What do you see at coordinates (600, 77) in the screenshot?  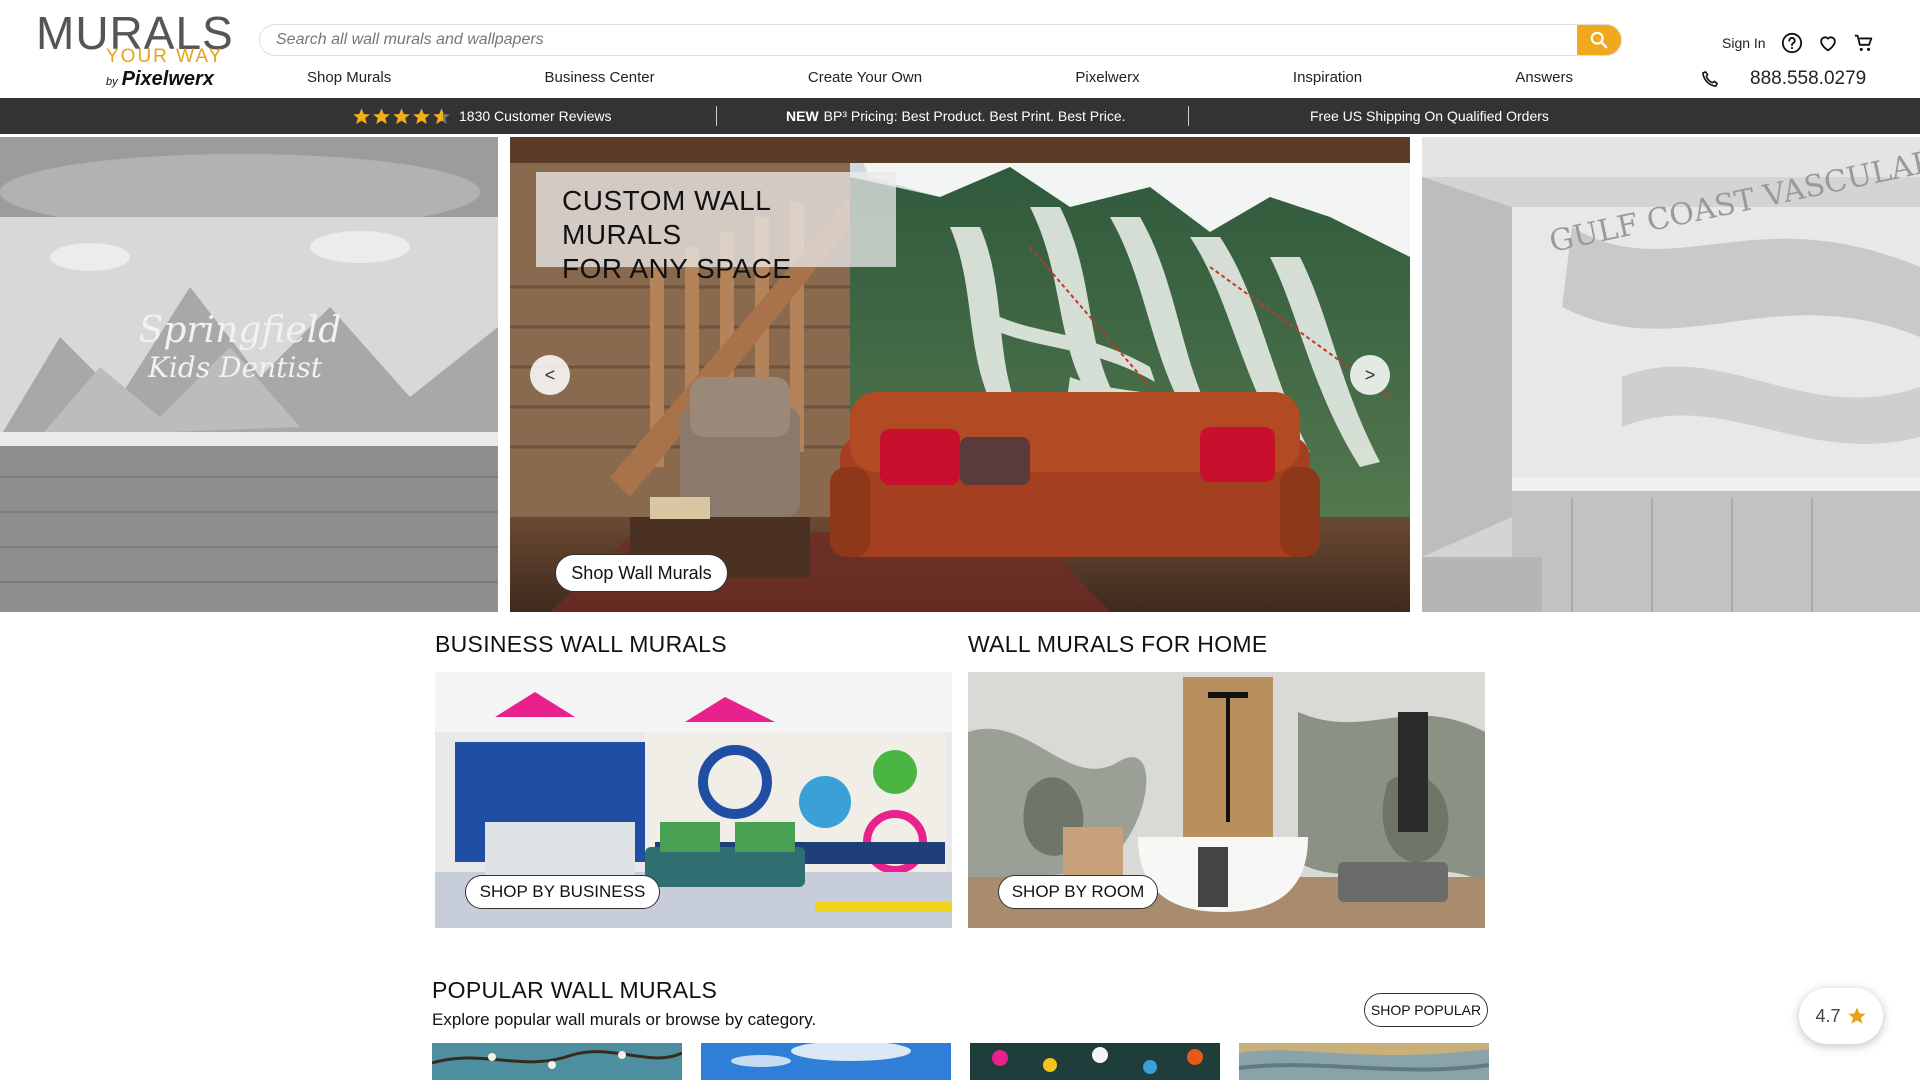 I see `nav-item-business-center: Business Center` at bounding box center [600, 77].